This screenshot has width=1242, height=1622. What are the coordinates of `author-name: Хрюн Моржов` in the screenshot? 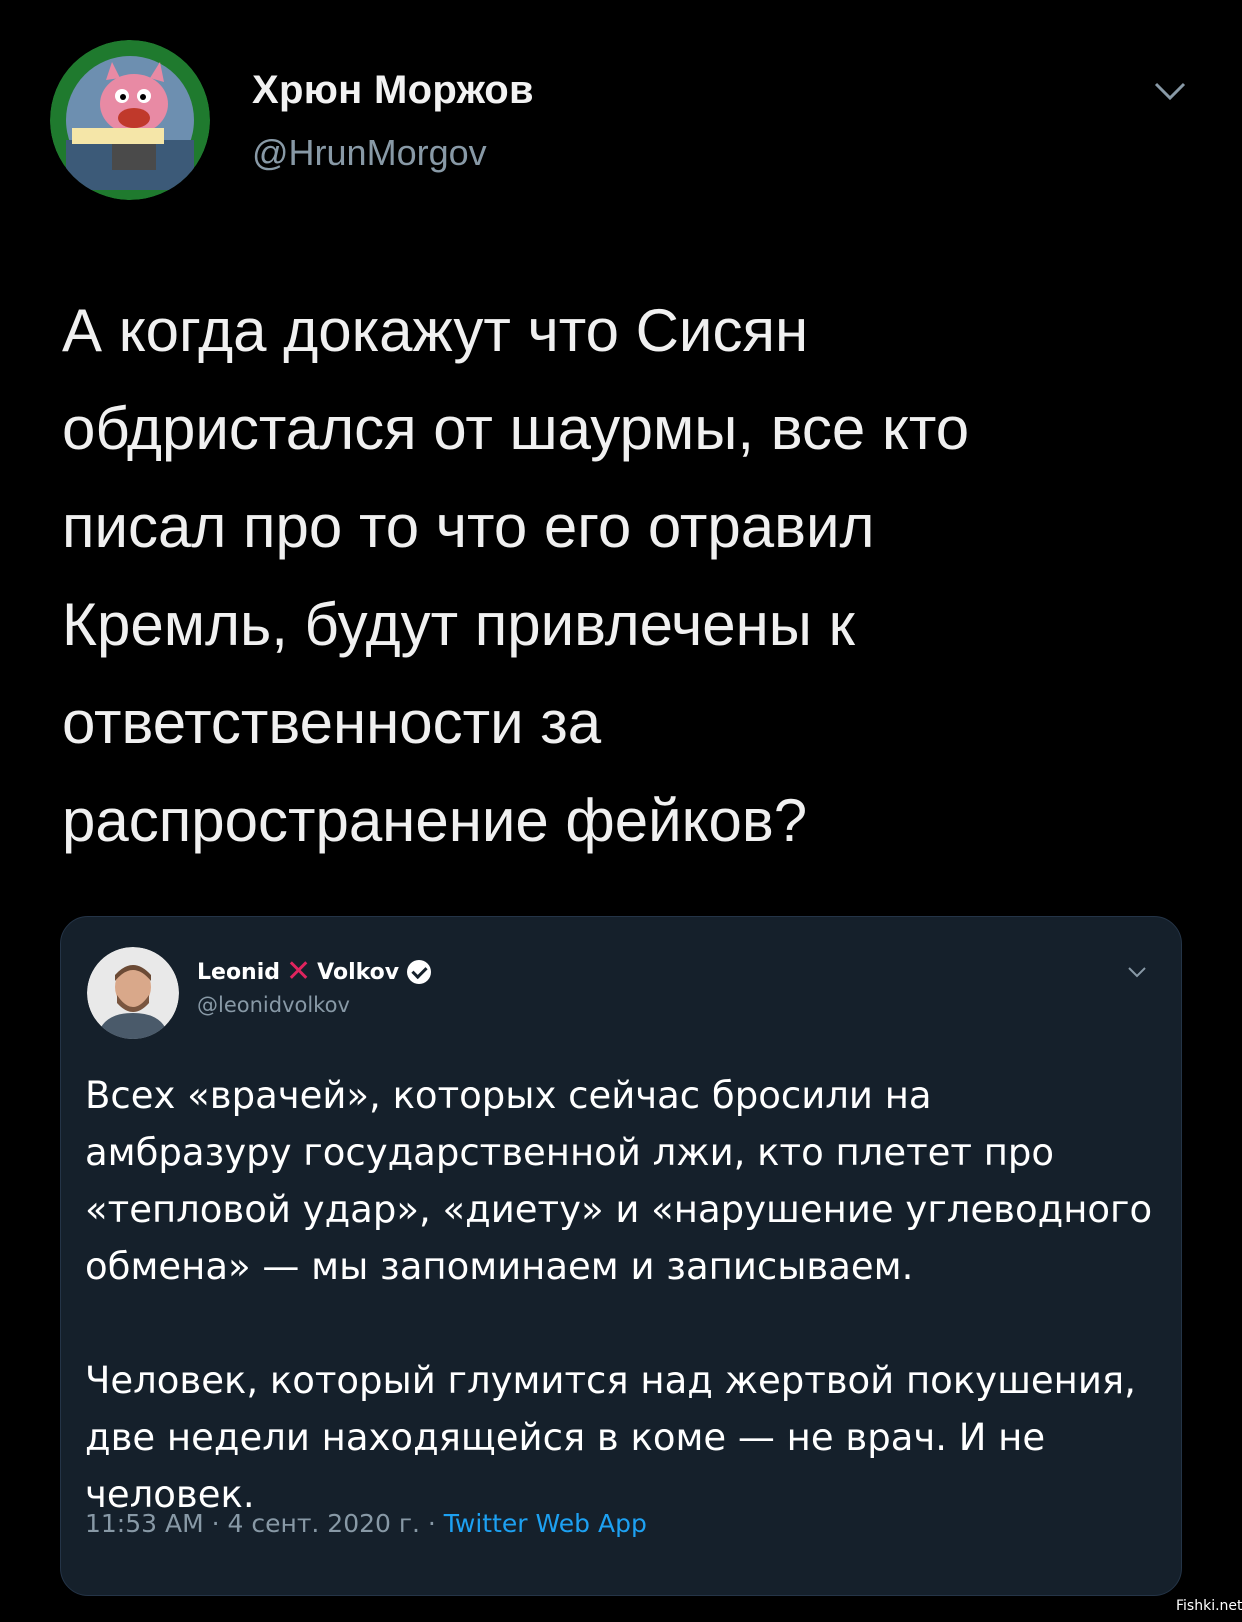 It's located at (393, 90).